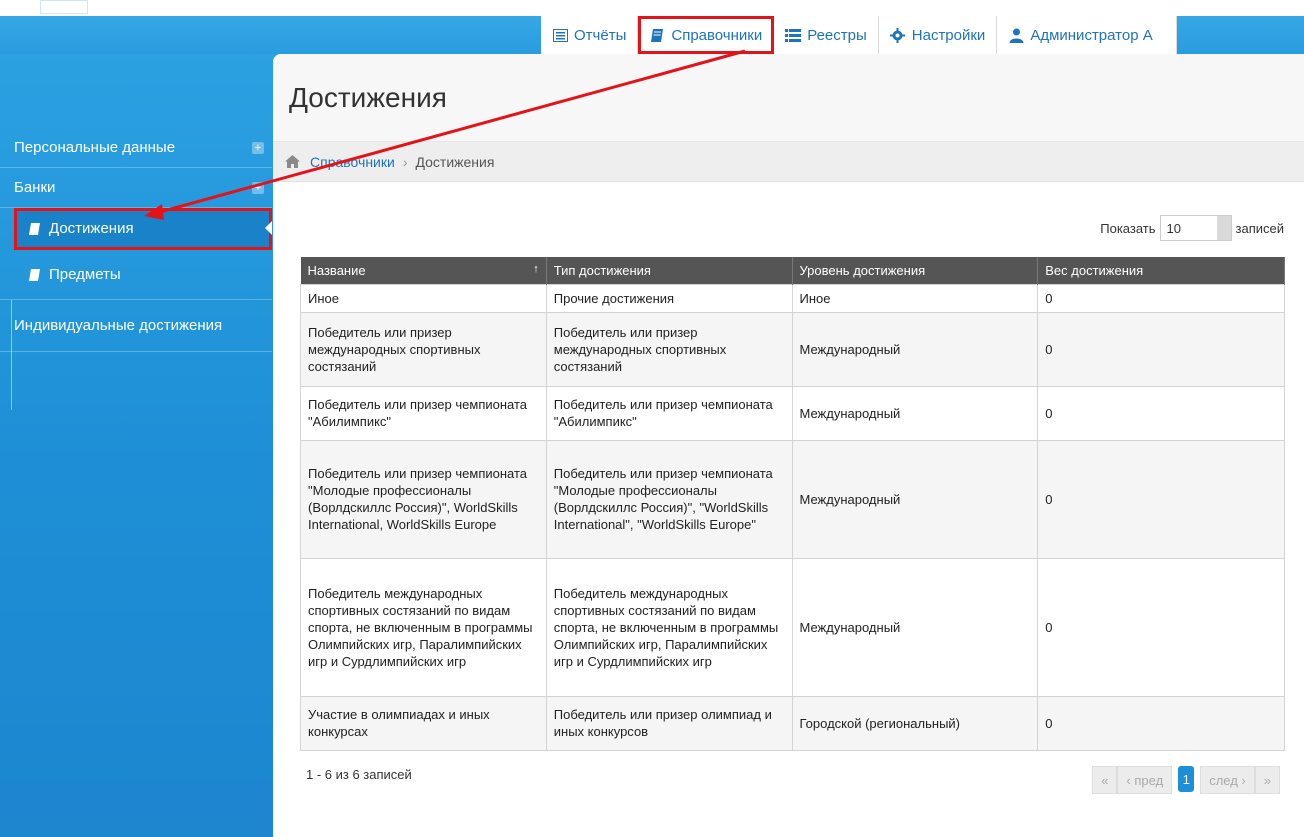  What do you see at coordinates (136, 188) in the screenshot?
I see `sidebar-item-banks: Банки +` at bounding box center [136, 188].